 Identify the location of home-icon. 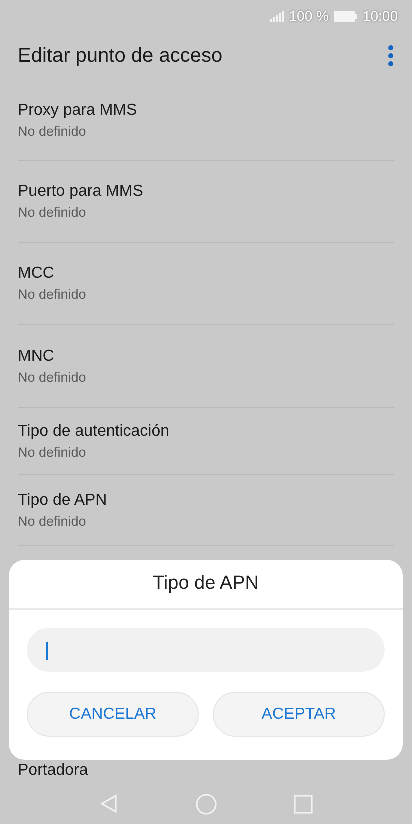
(206, 804).